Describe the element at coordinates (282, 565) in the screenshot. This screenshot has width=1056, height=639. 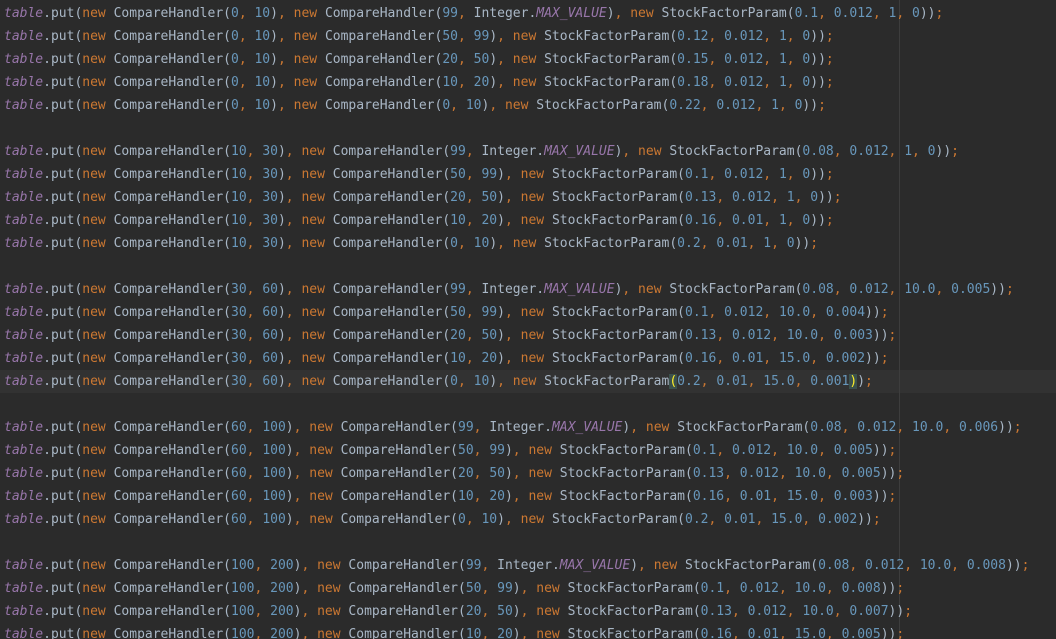
I see `number-literal: 200` at that location.